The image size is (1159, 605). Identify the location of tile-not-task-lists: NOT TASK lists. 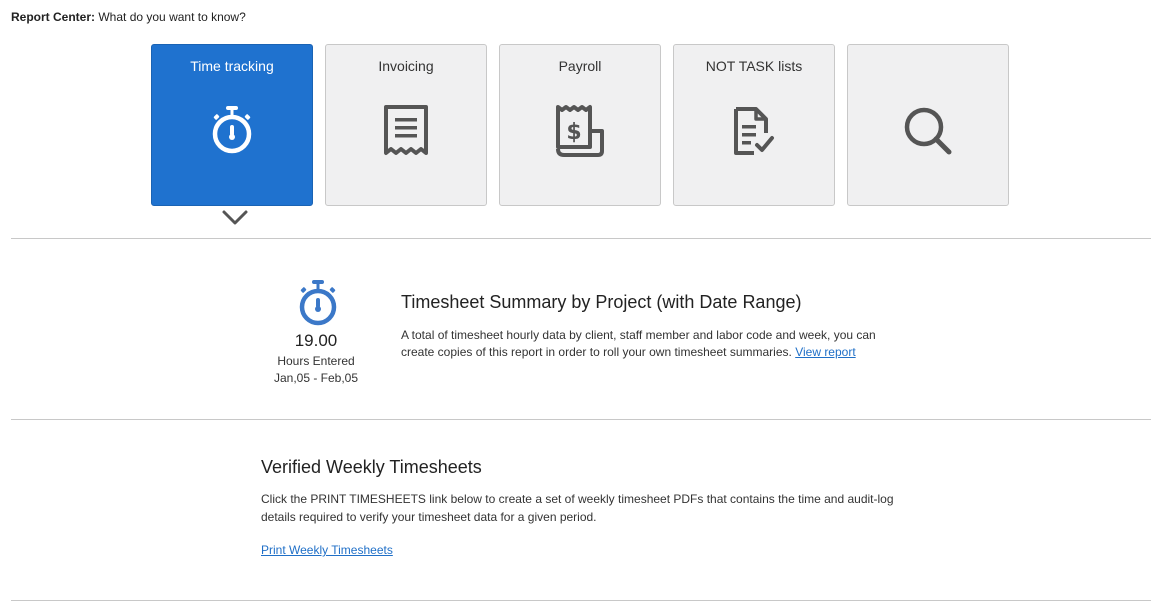
(754, 125).